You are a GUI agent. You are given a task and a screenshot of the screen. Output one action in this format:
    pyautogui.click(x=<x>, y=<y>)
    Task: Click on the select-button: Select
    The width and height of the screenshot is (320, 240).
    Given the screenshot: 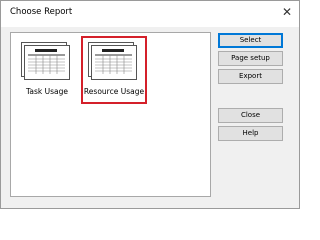 What is the action you would take?
    pyautogui.click(x=250, y=40)
    